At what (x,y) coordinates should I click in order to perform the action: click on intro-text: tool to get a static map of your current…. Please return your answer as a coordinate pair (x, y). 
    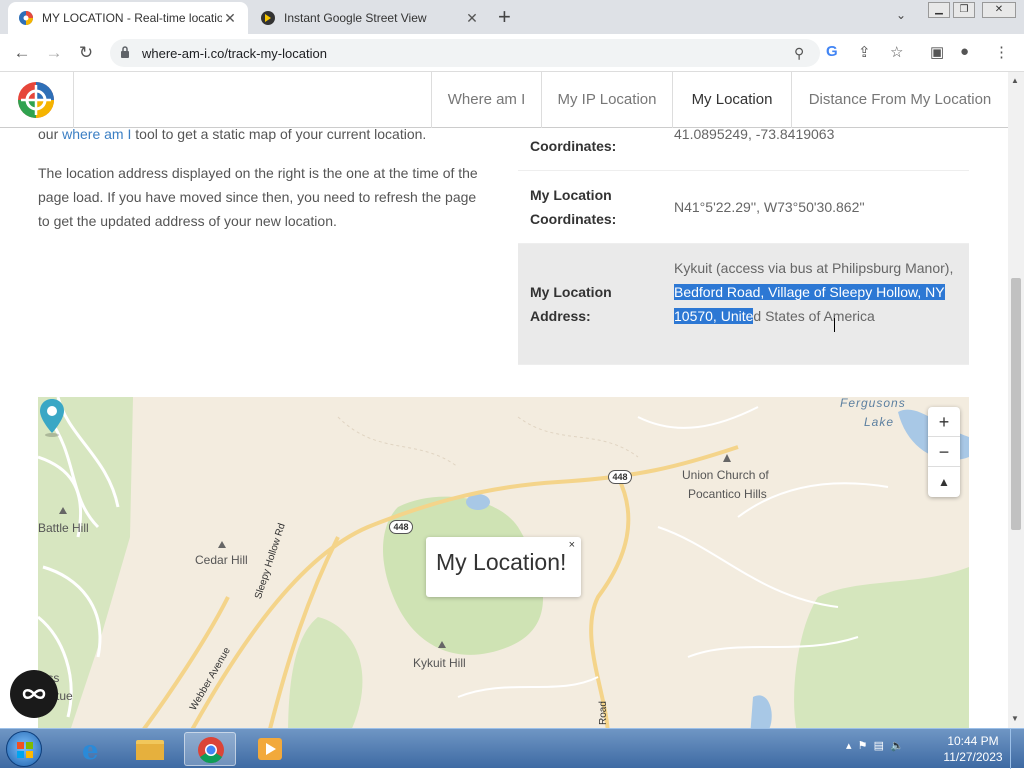
    Looking at the image, I should click on (279, 135).